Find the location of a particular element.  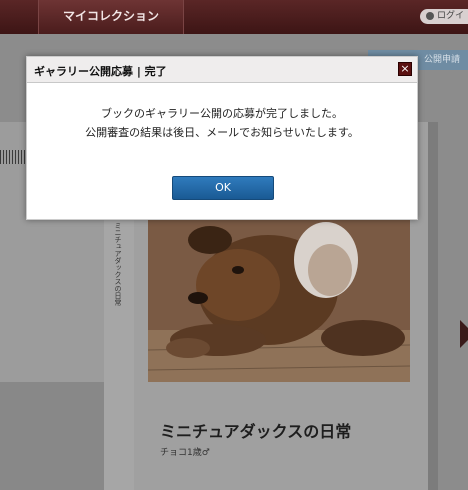

close-icon: × is located at coordinates (405, 69).